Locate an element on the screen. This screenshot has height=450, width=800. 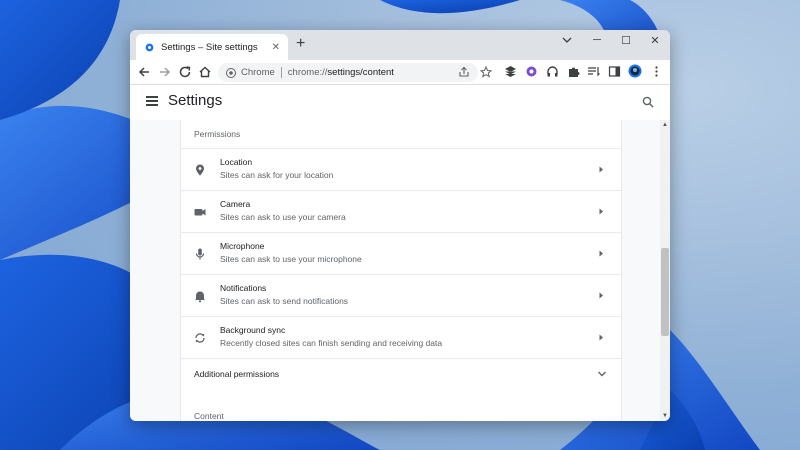
permission-title: Background sync is located at coordinates (253, 330).